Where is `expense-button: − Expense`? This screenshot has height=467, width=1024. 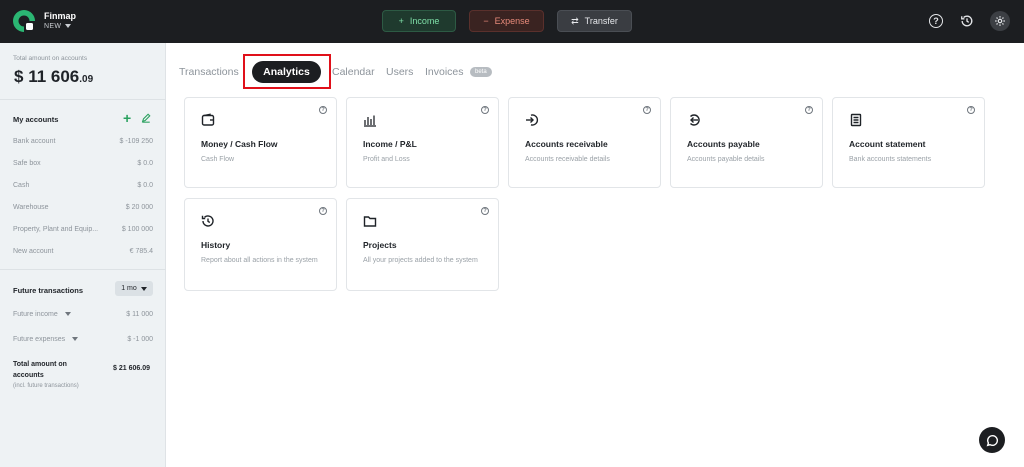
expense-button: − Expense is located at coordinates (506, 21).